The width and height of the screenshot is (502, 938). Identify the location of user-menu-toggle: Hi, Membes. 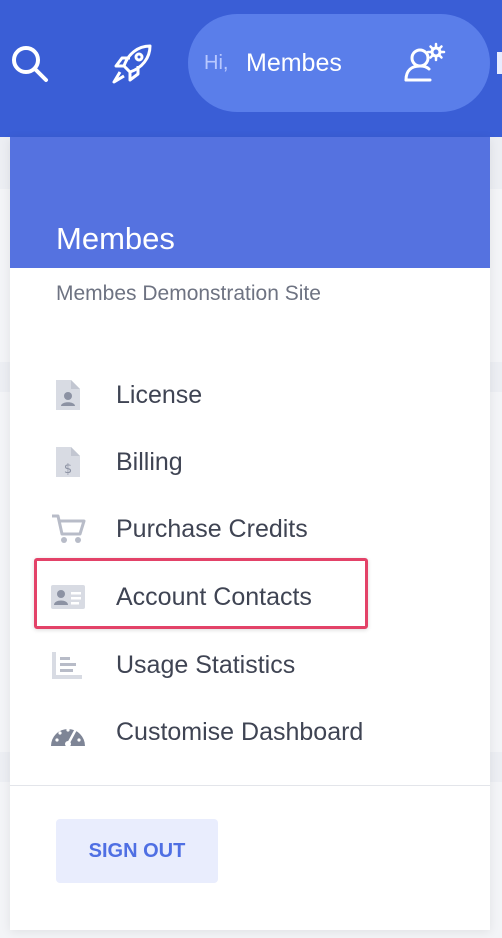
(339, 63).